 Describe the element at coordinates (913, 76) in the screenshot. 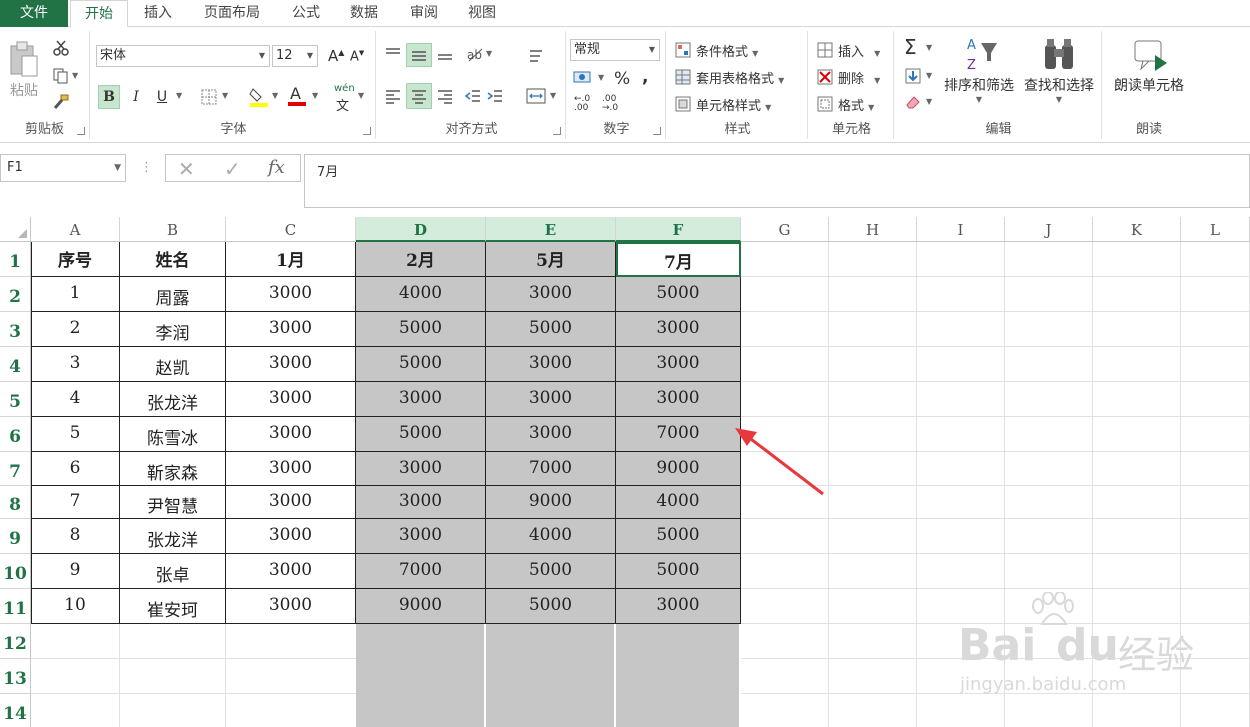

I see `fill-icon` at that location.